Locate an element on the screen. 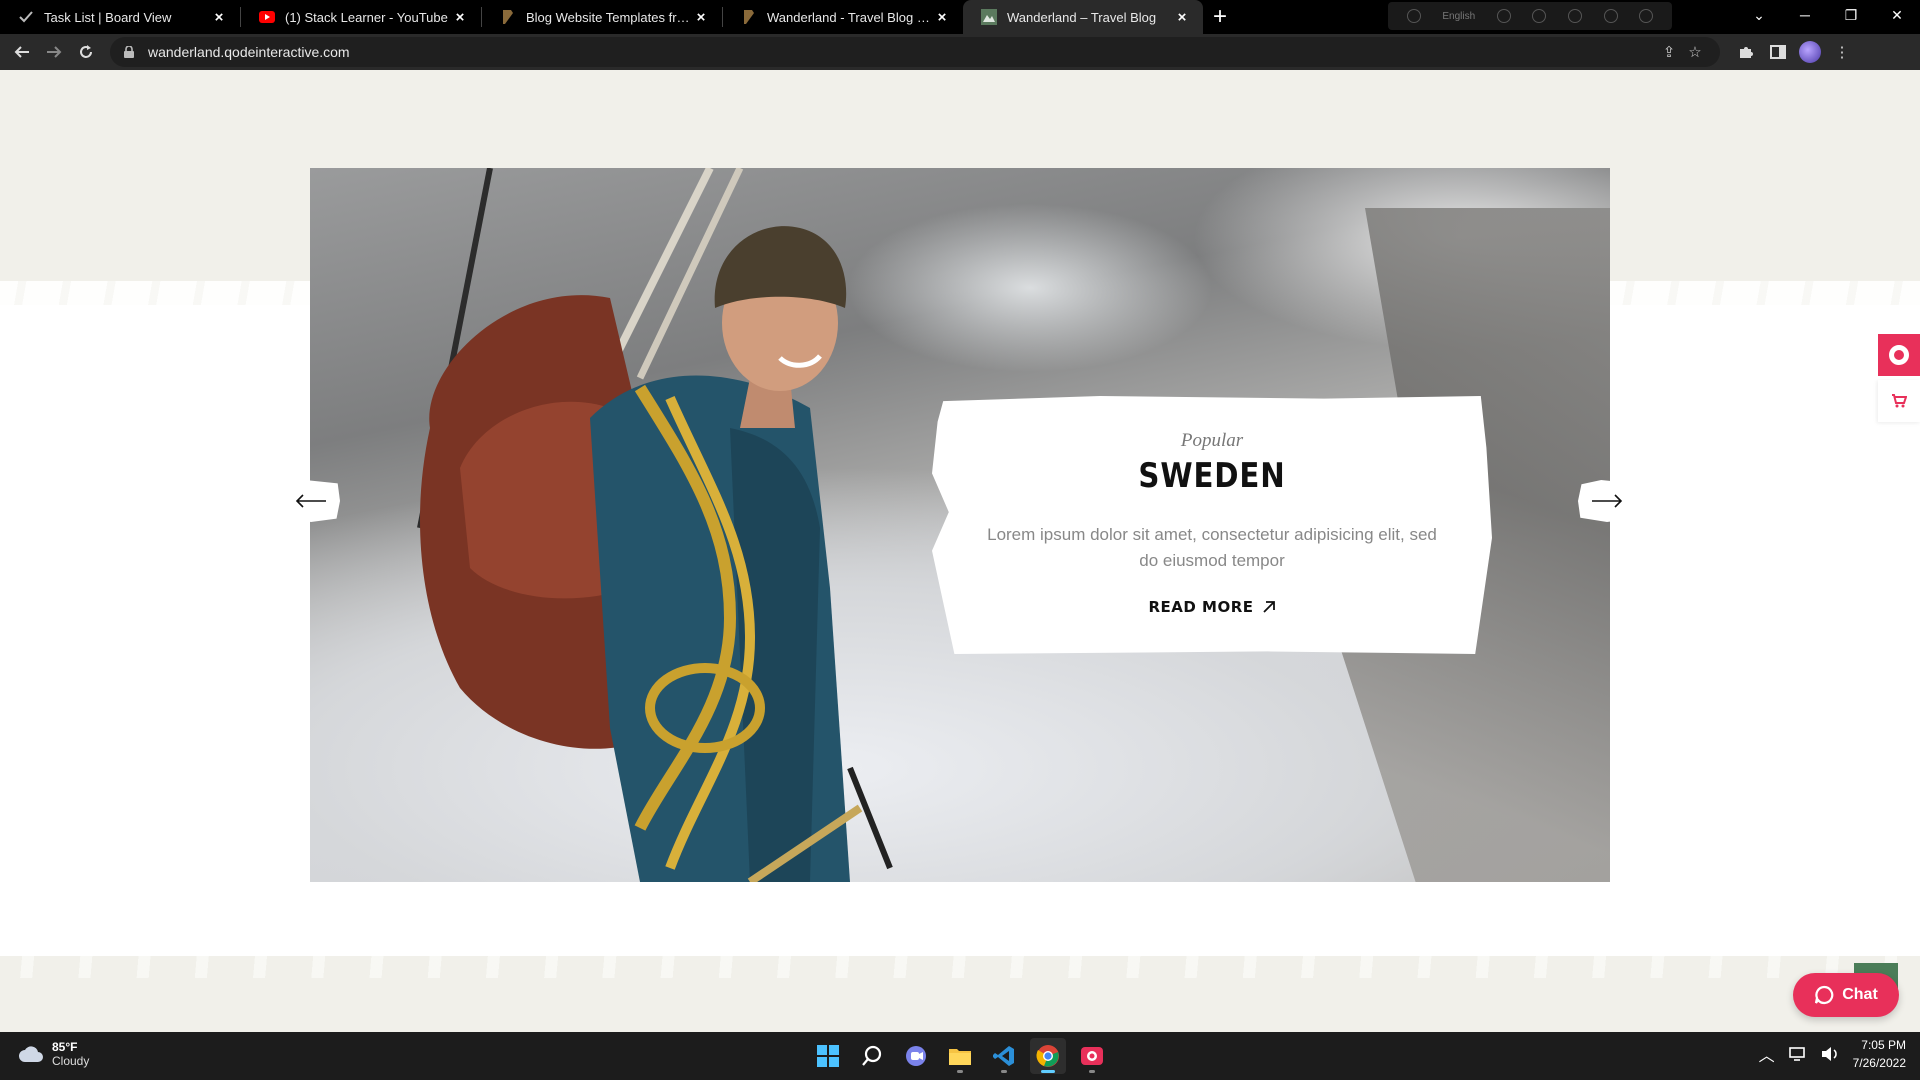 The image size is (1920, 1080). tab-task-list: Task List | Board View × is located at coordinates (120, 17).